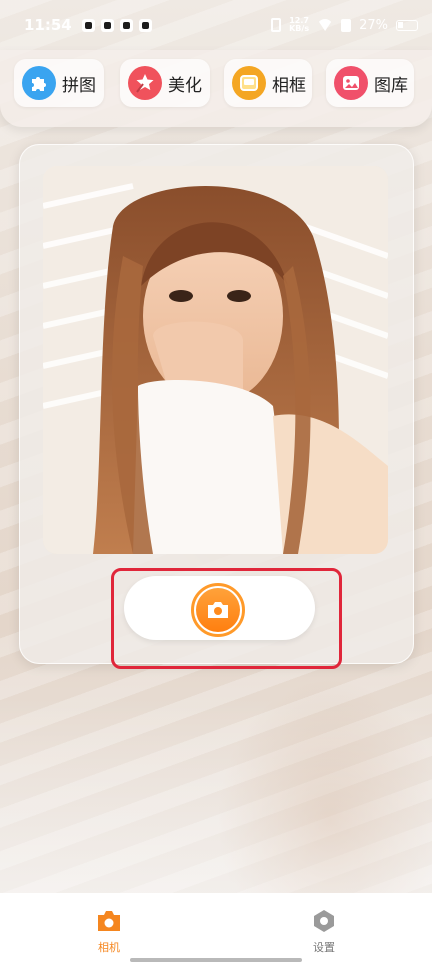 The width and height of the screenshot is (432, 964). What do you see at coordinates (216, 25) in the screenshot?
I see `status-bar: 11:54 12.7 KB/s 27%` at bounding box center [216, 25].